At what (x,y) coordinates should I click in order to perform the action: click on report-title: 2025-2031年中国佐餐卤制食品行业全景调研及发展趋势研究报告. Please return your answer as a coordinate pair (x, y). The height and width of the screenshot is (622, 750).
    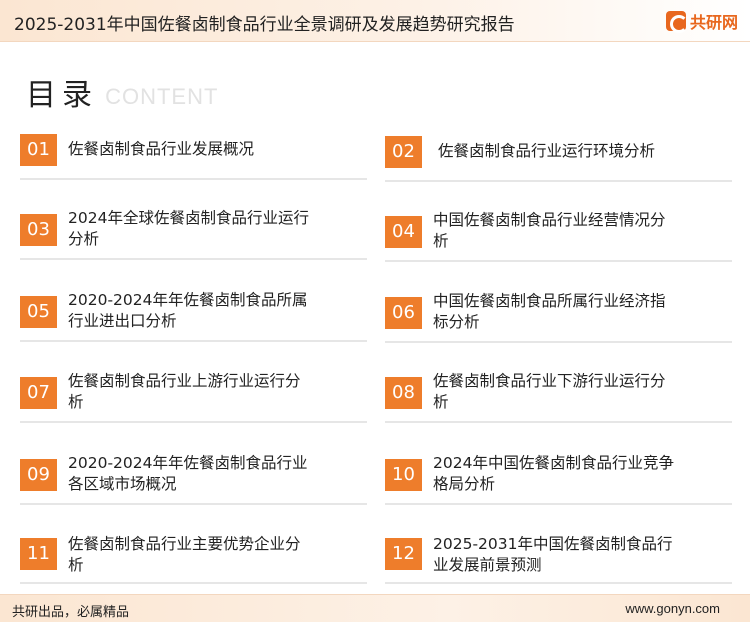
    Looking at the image, I should click on (264, 25).